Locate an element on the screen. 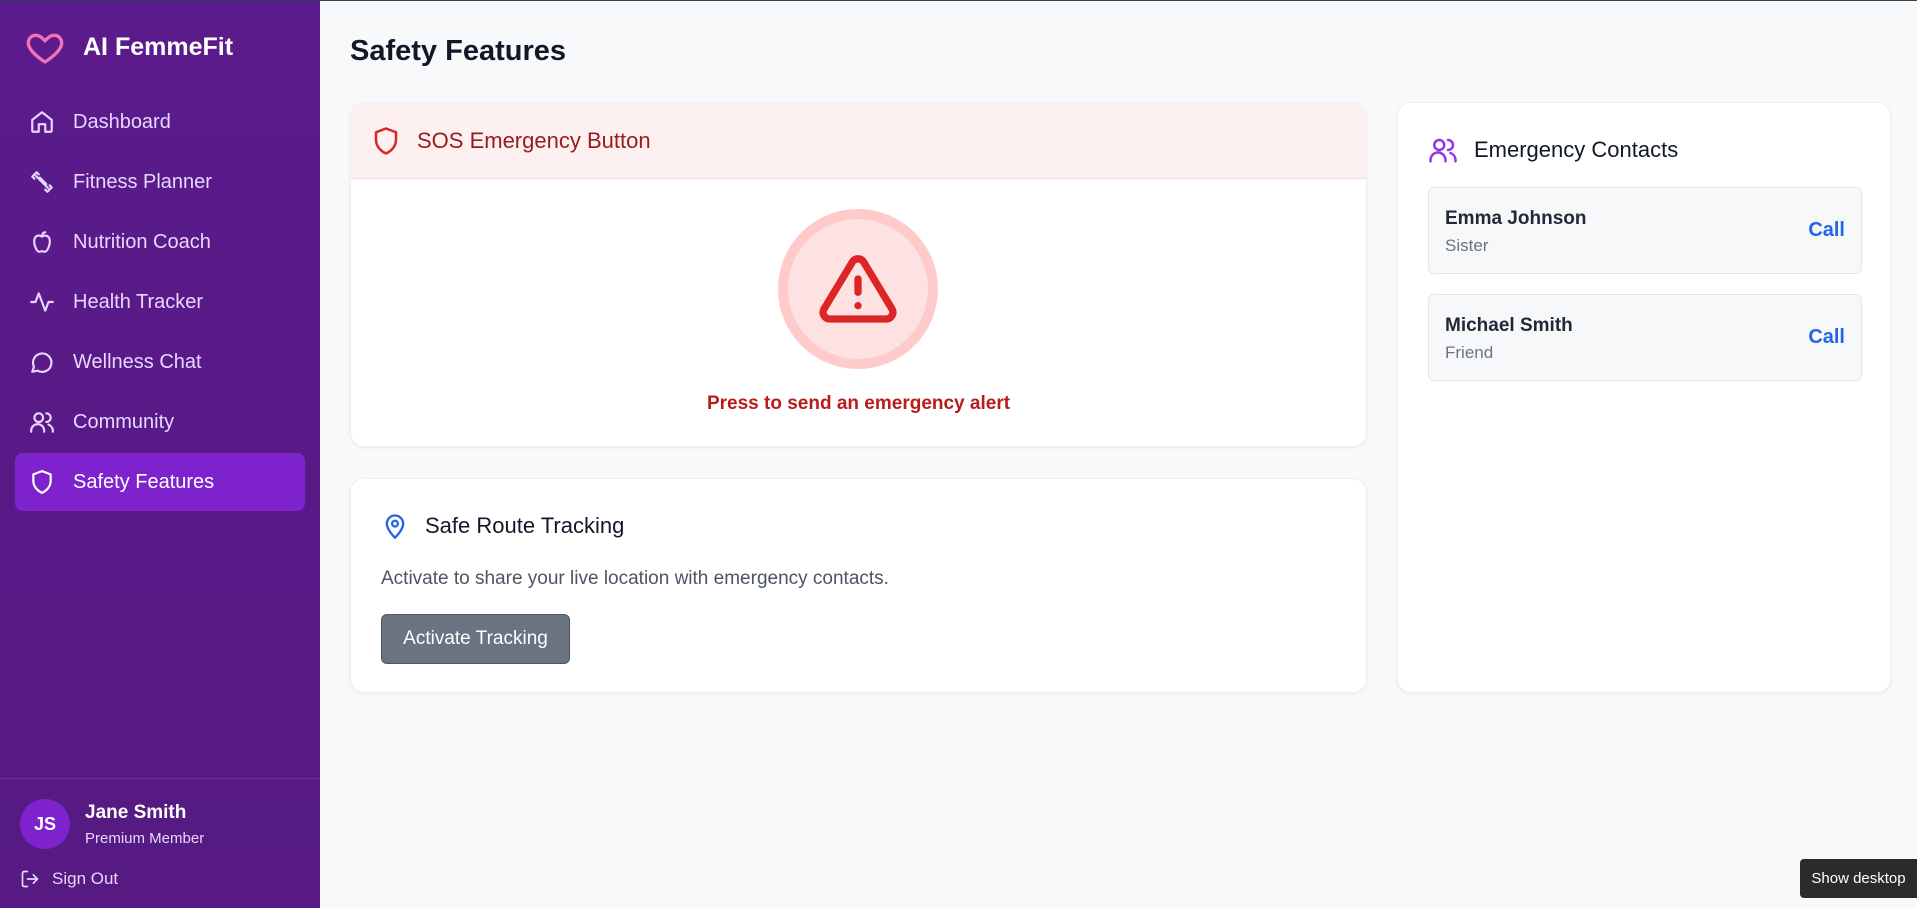  activity-icon is located at coordinates (42, 302).